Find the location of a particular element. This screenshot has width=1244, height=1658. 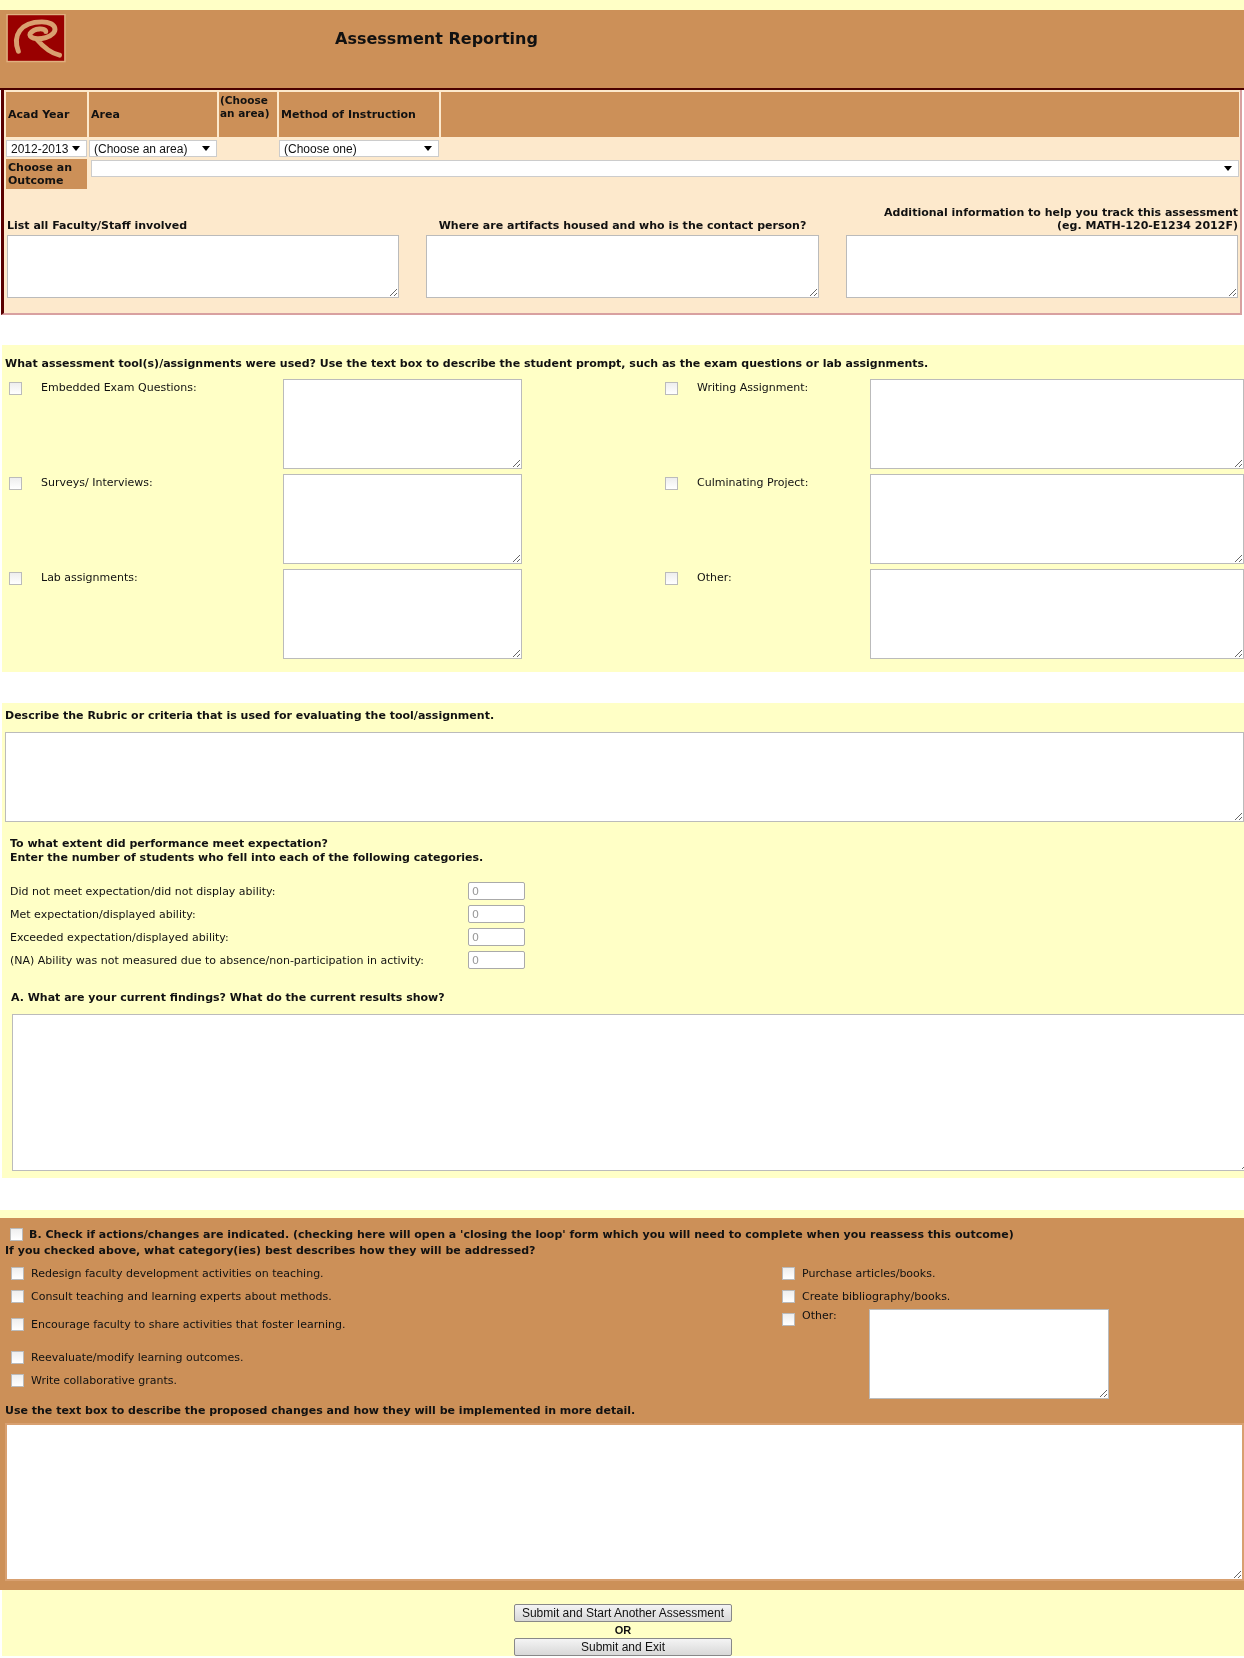

section-prompt: Describe the Rubric or criteria that is used for evaluating the tool/assignment. is located at coordinates (250, 715).